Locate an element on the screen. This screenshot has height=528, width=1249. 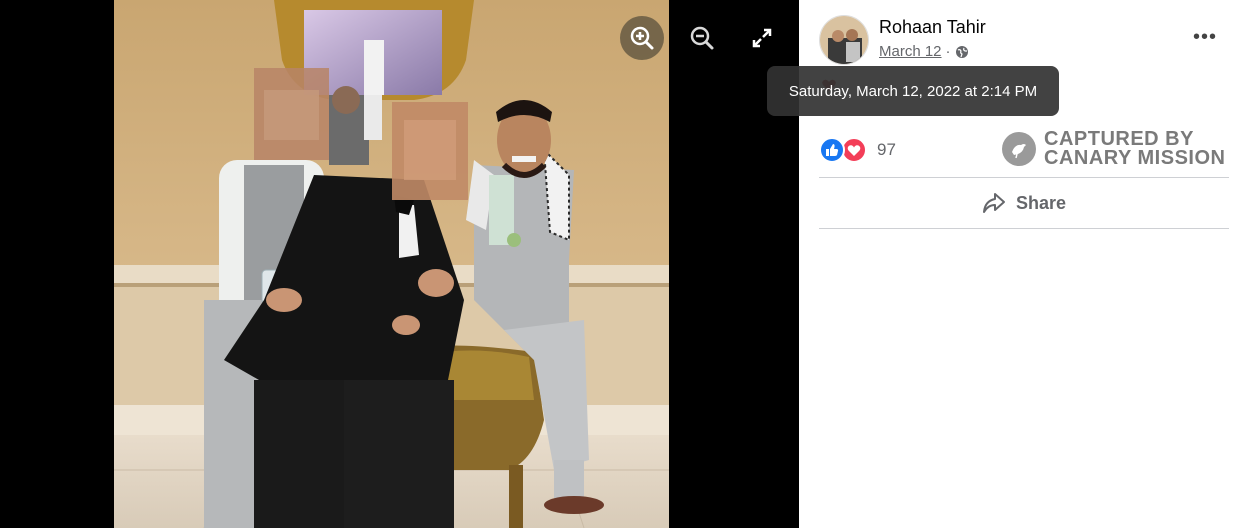
reactions-summary: 97 is located at coordinates (857, 150).